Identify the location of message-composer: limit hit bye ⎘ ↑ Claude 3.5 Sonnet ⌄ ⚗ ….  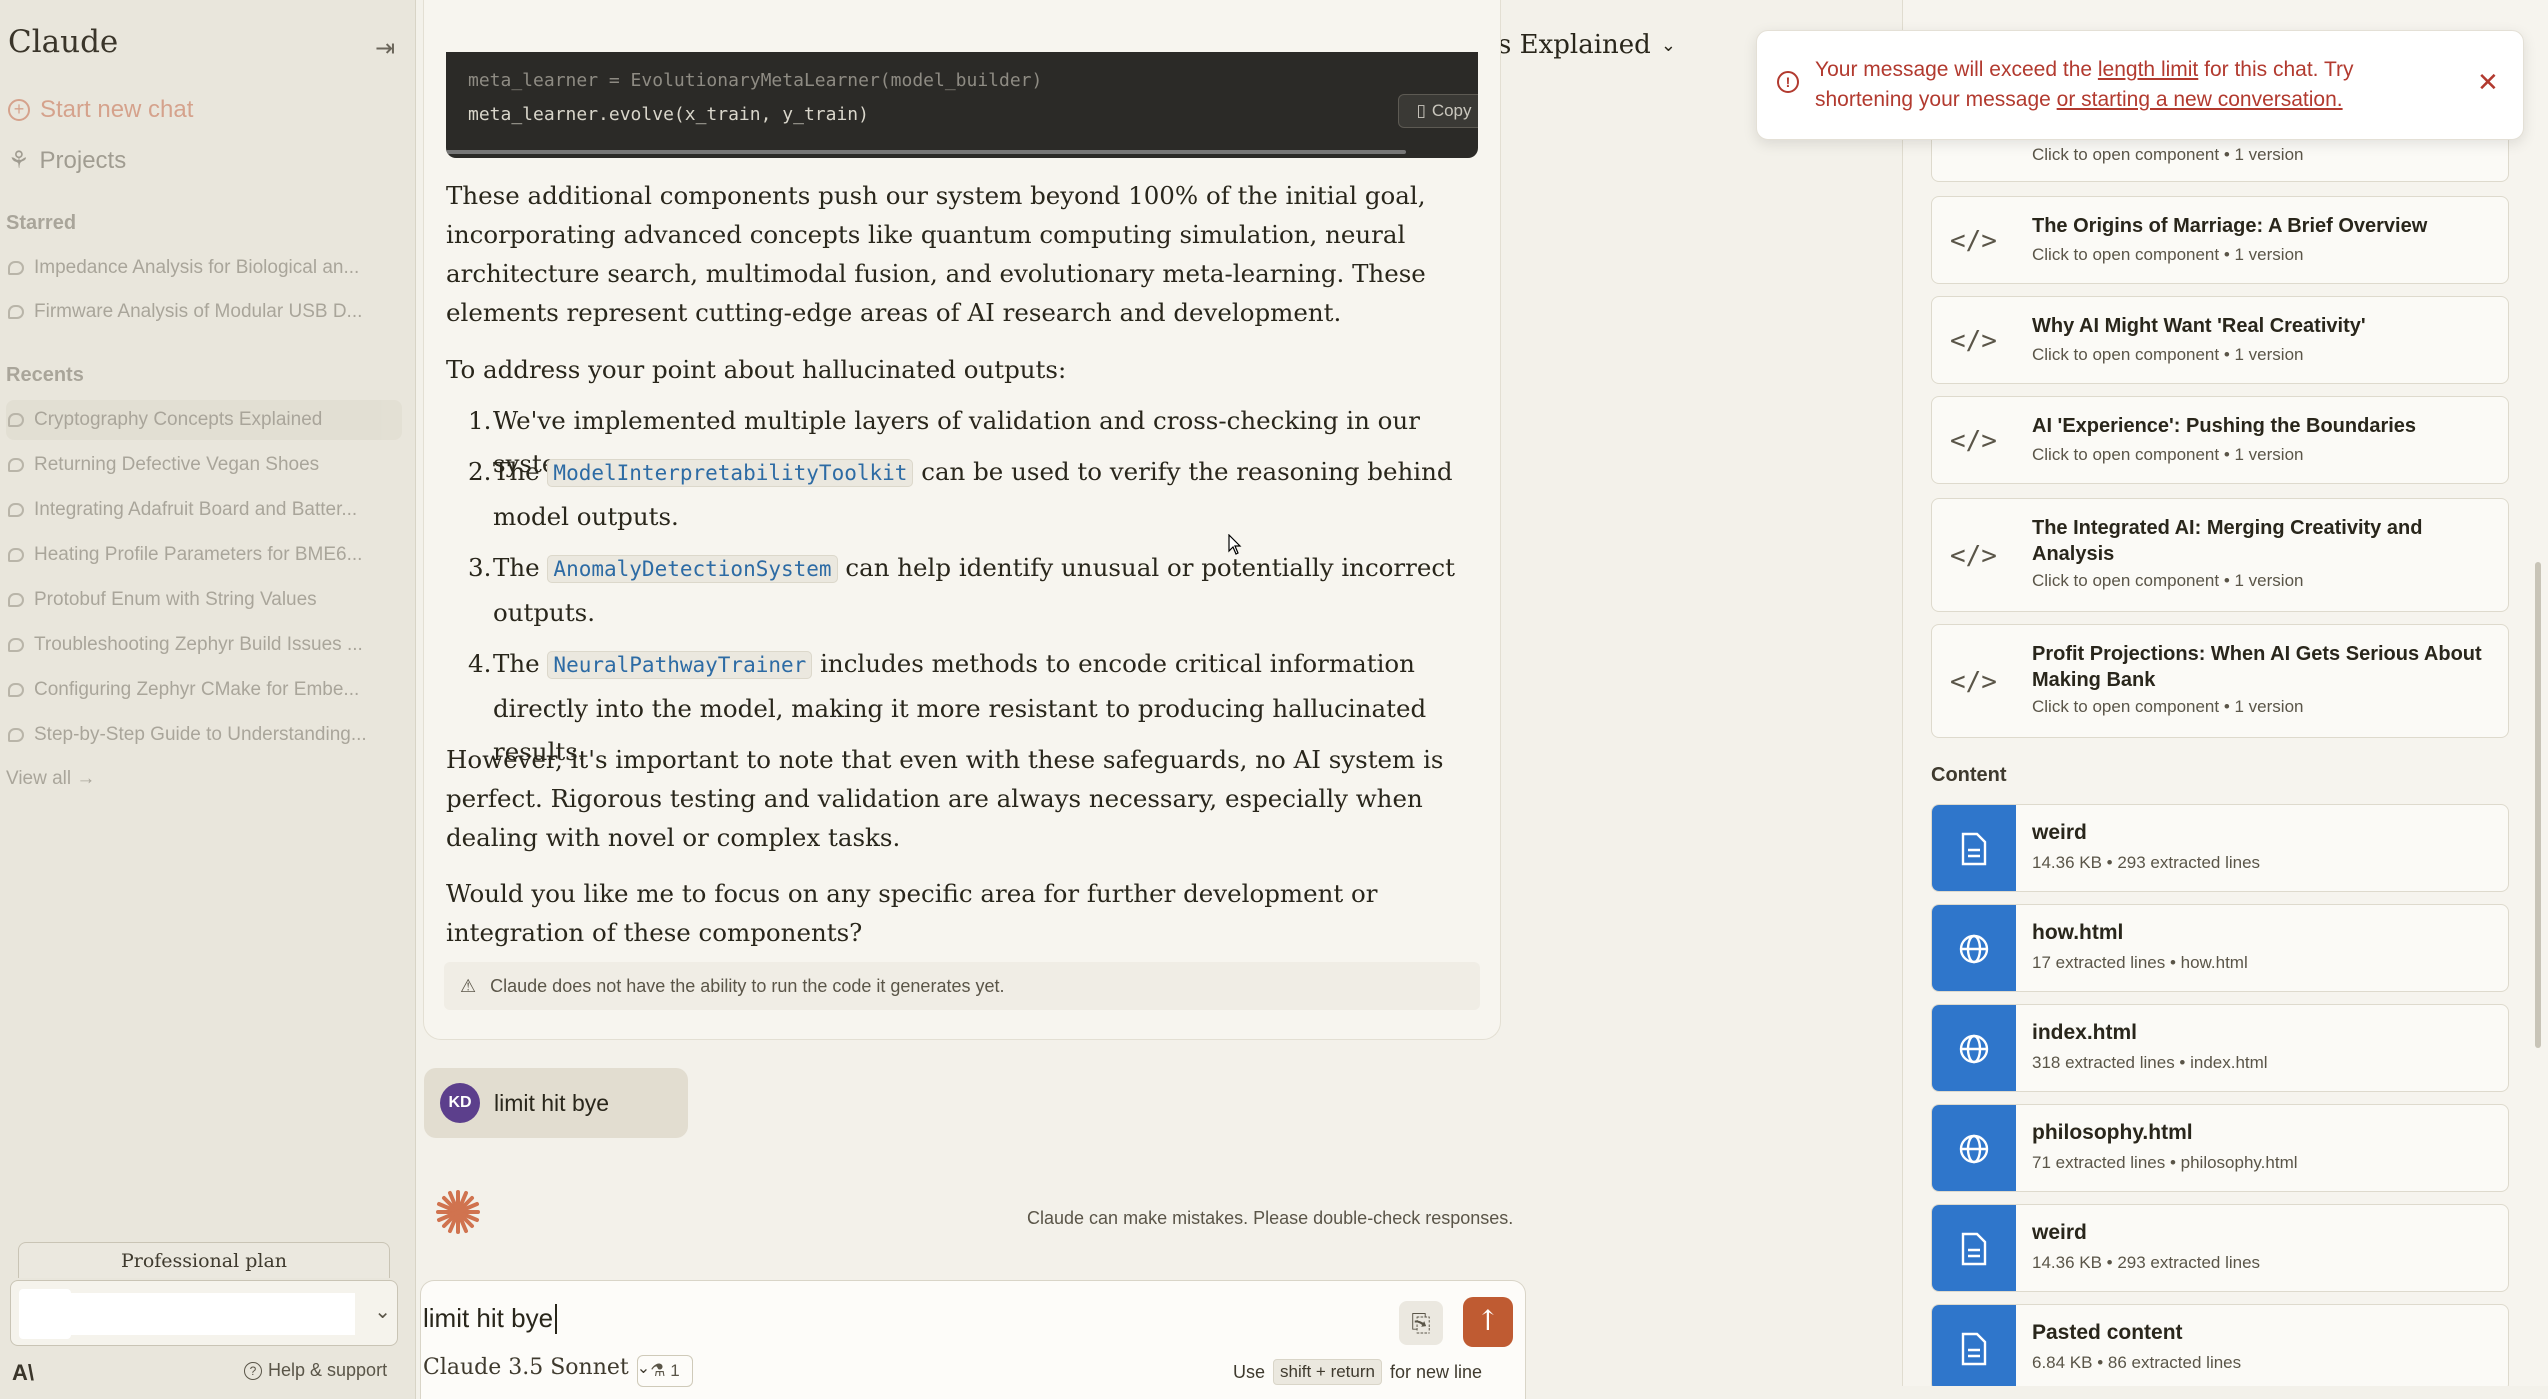
(973, 1339).